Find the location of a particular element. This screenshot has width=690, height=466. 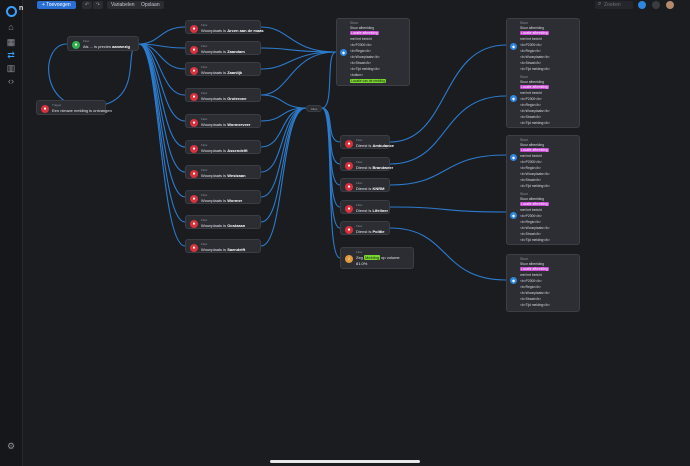

dienst-node: ● Flow Dienst is Lifeliner is located at coordinates (365, 207).